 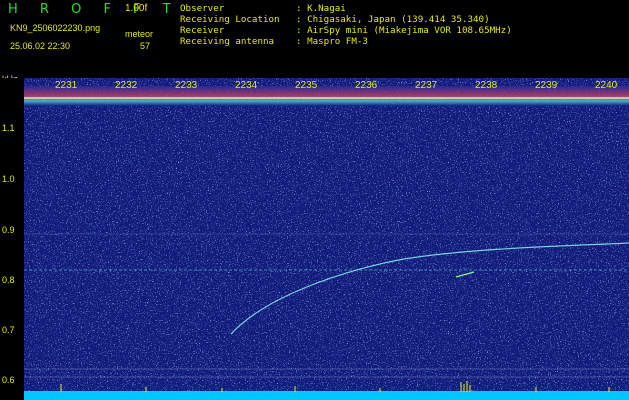 I want to click on time-tick-label: 2240, so click(x=606, y=85).